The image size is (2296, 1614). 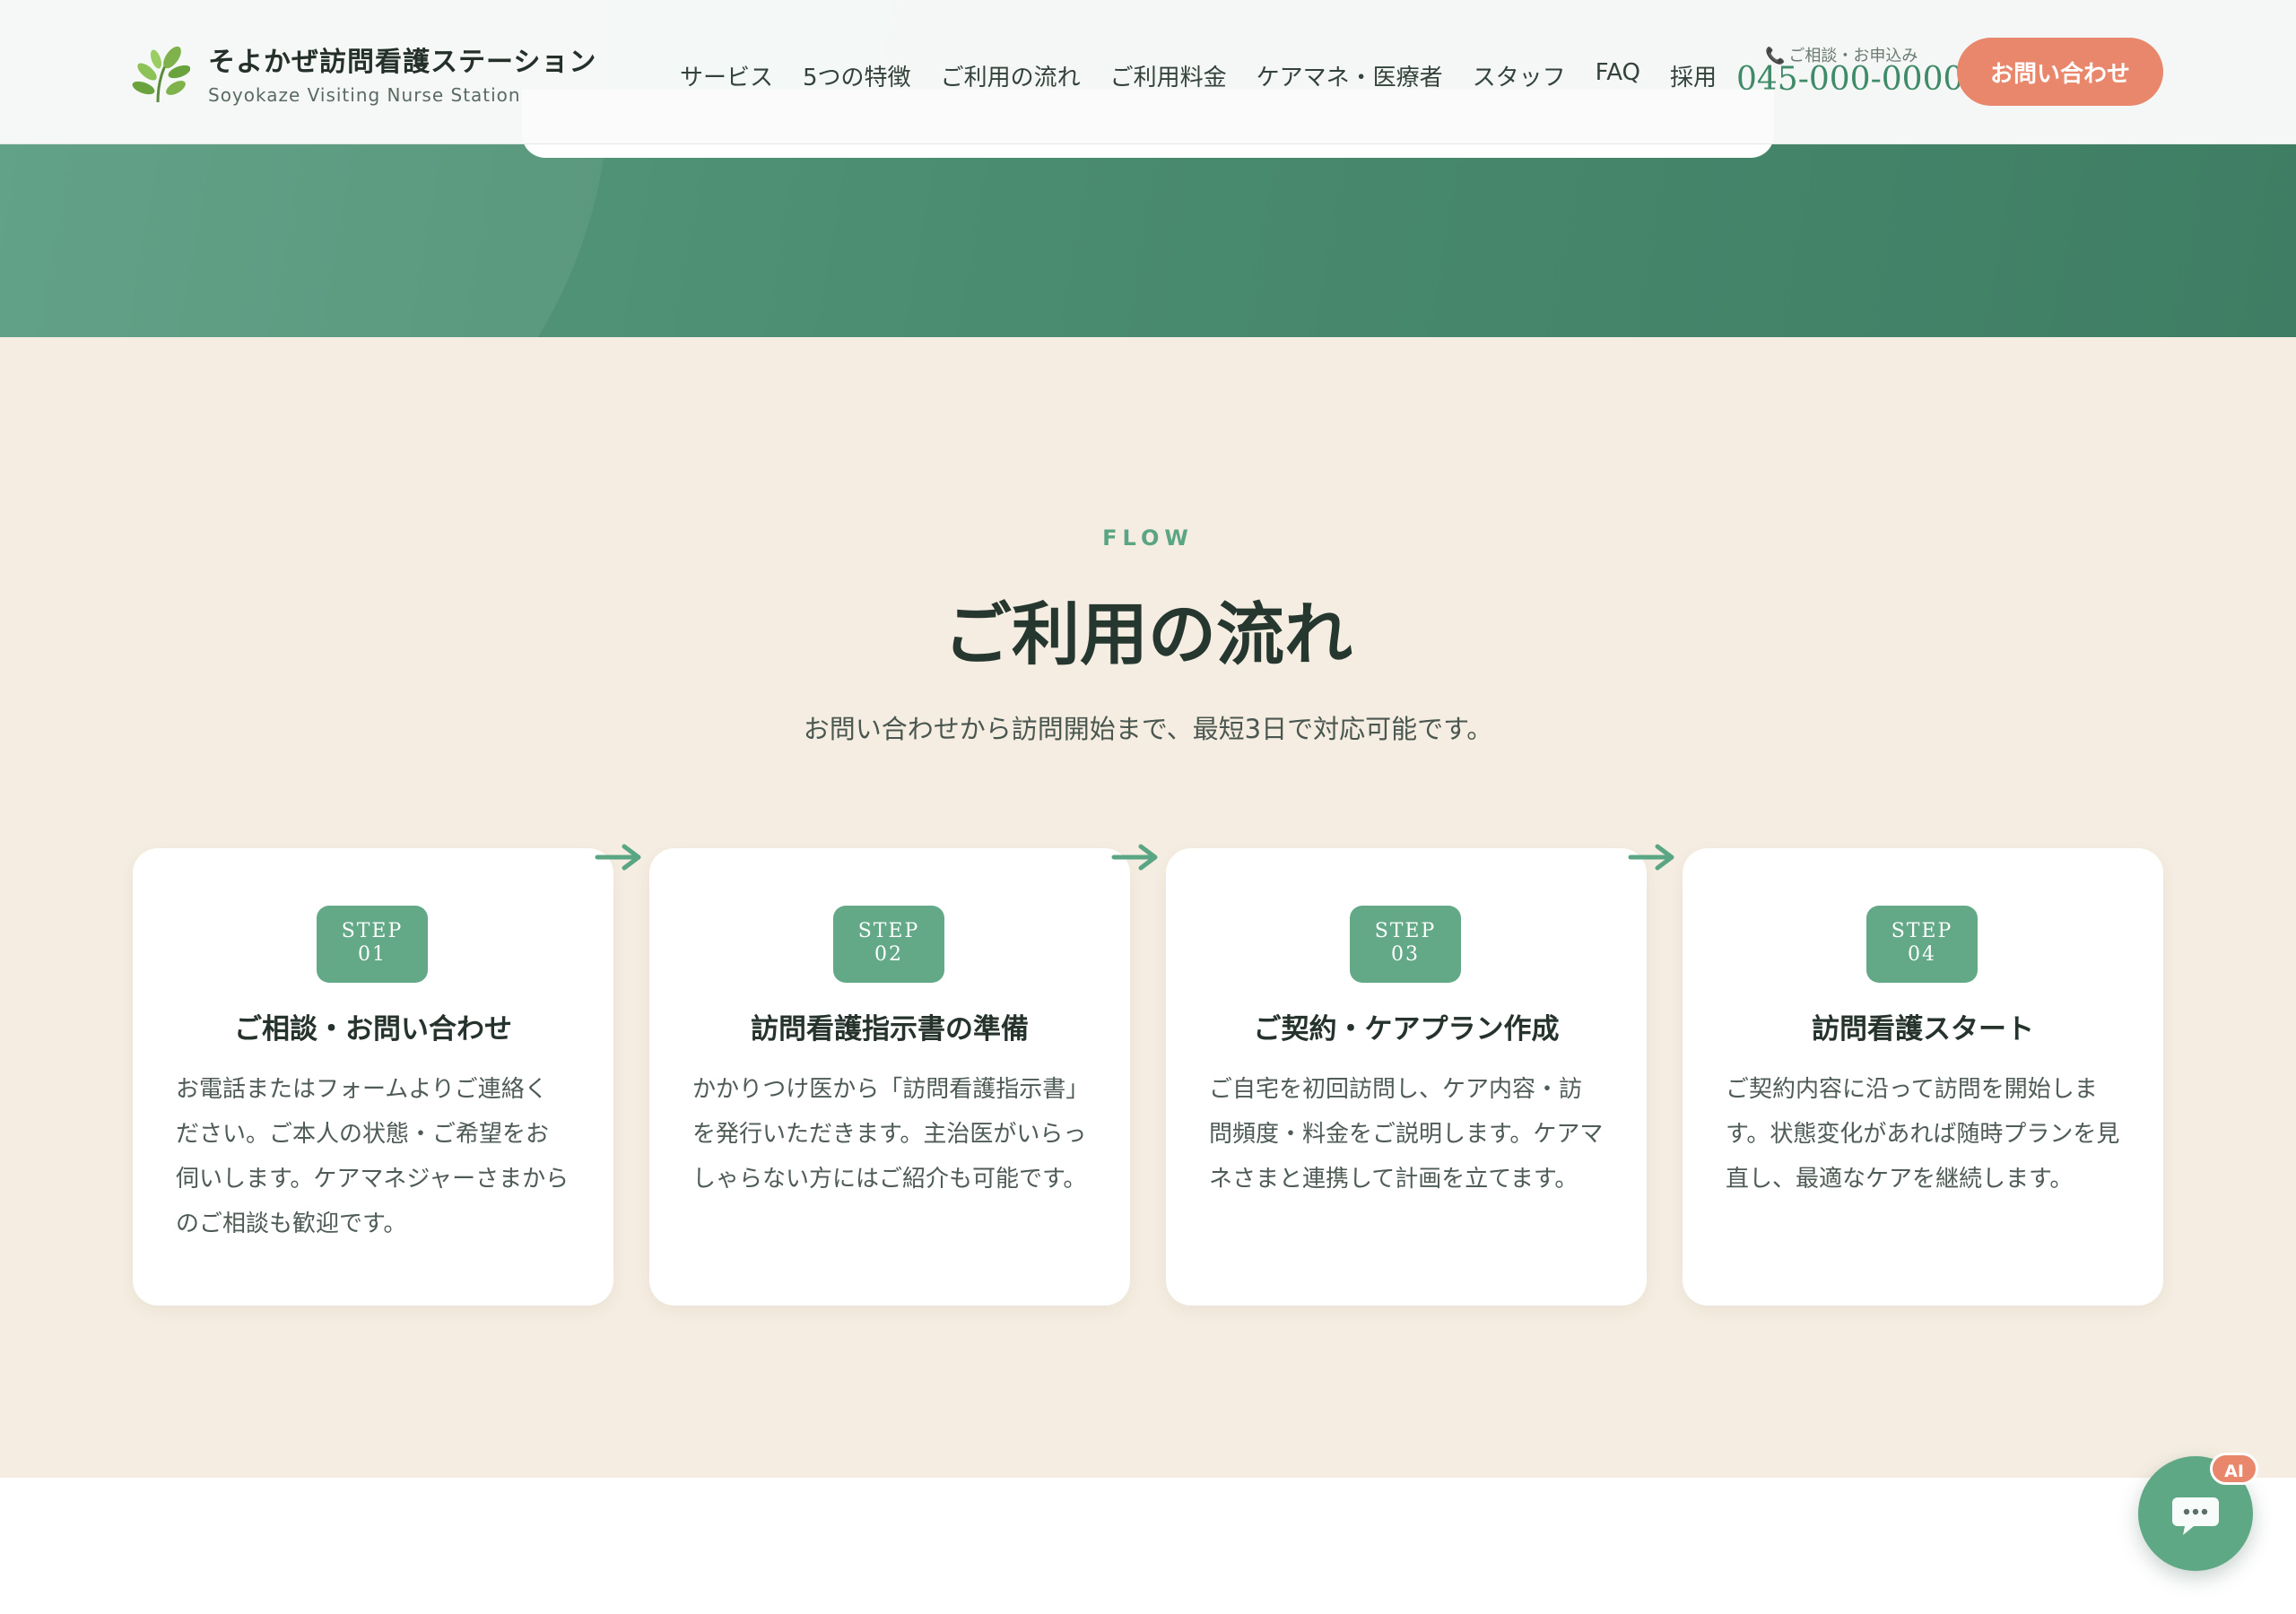 I want to click on nav-item-pricing: ご利用料金, so click(x=1168, y=75).